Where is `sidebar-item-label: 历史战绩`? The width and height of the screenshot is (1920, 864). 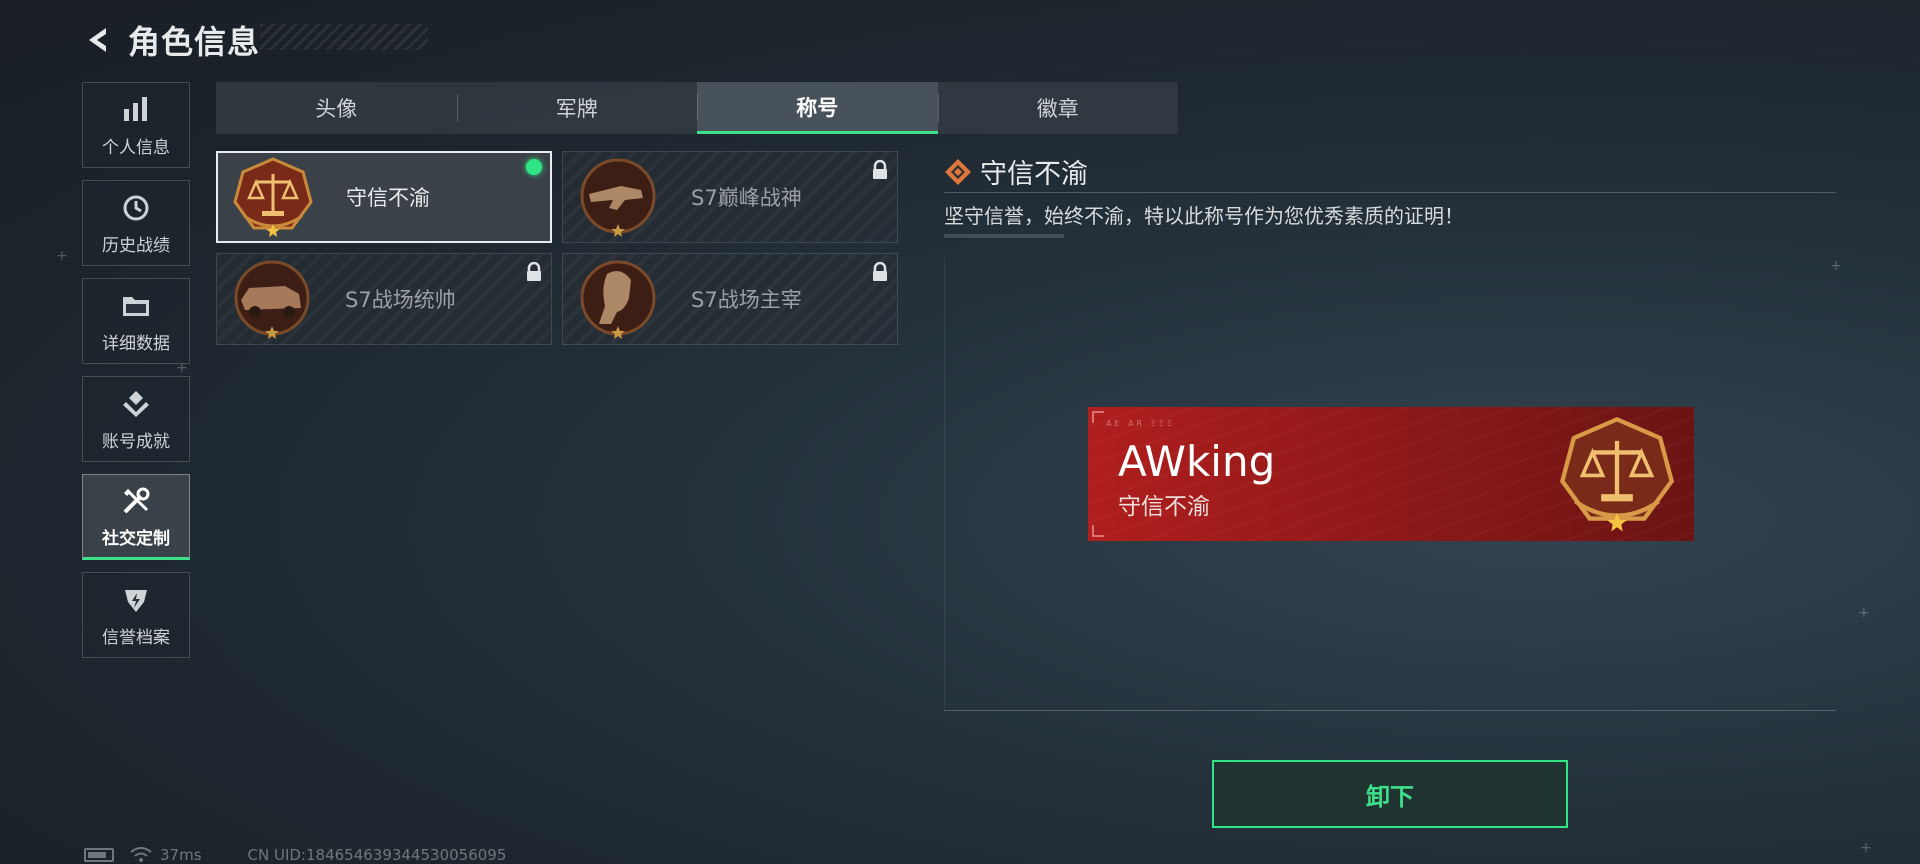 sidebar-item-label: 历史战绩 is located at coordinates (136, 245).